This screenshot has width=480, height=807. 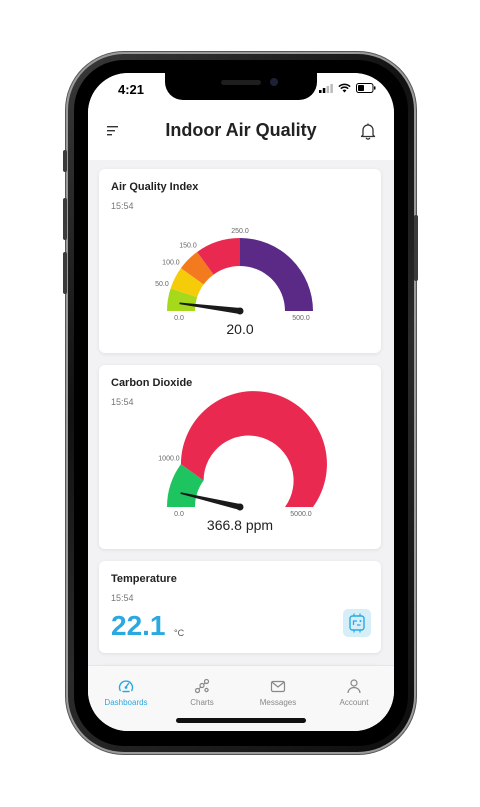 What do you see at coordinates (126, 686) in the screenshot?
I see `dashboard-icon` at bounding box center [126, 686].